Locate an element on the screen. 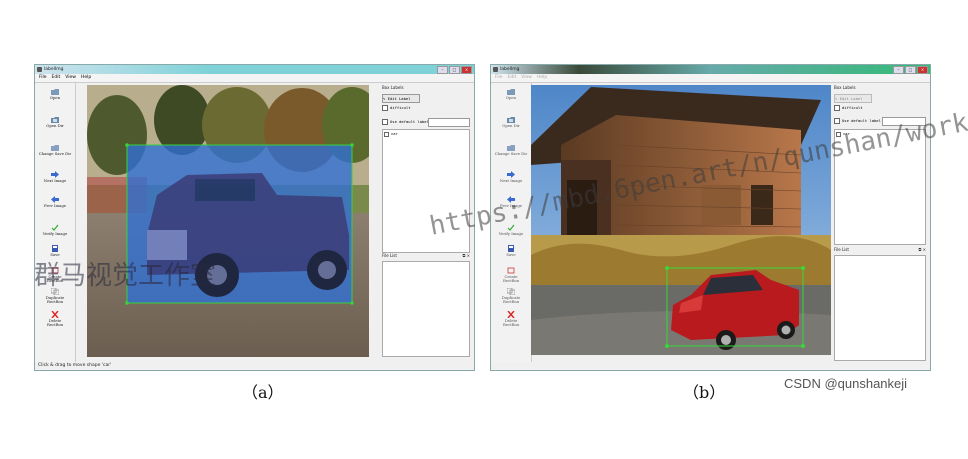 The image size is (968, 459). save-icon is located at coordinates (511, 248).